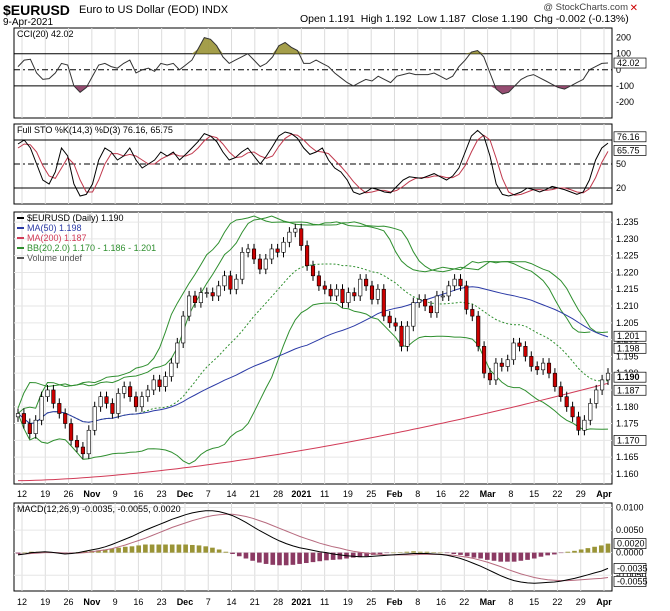 The image size is (670, 611). Describe the element at coordinates (22, 494) in the screenshot. I see `mid-axis-tick-label: 12` at that location.